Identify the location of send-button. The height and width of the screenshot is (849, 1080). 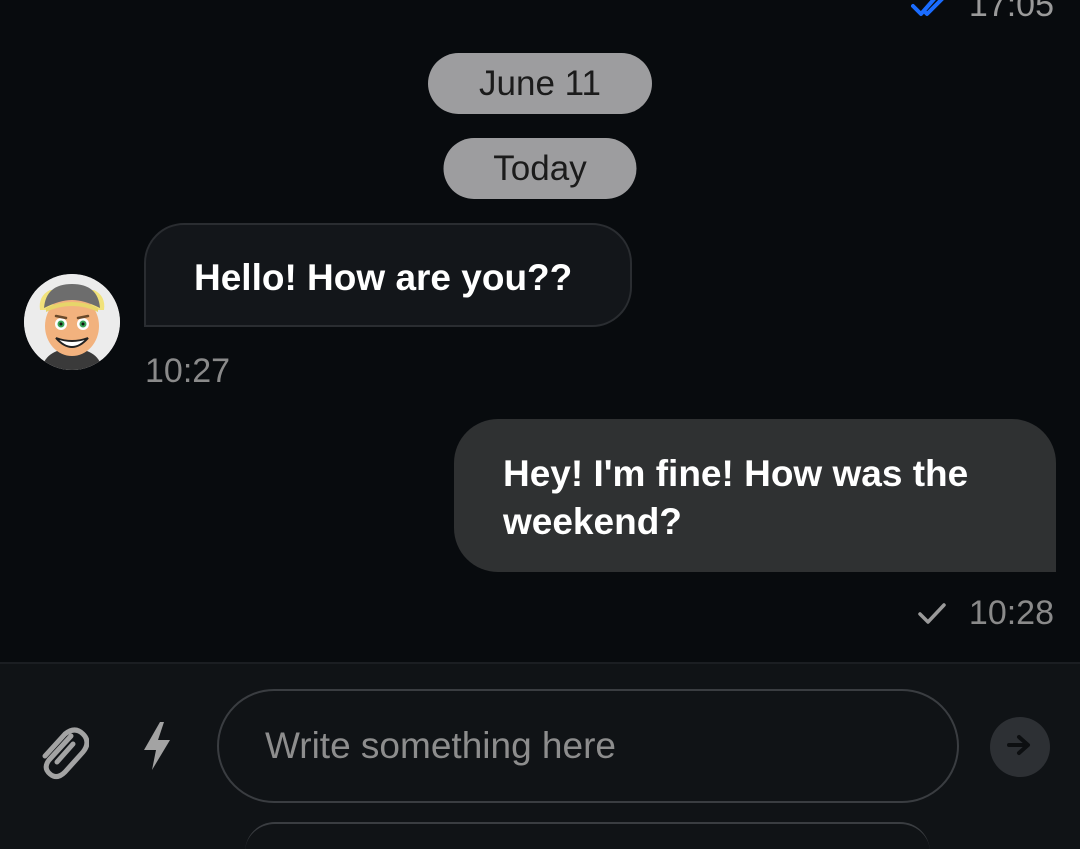
(1020, 747).